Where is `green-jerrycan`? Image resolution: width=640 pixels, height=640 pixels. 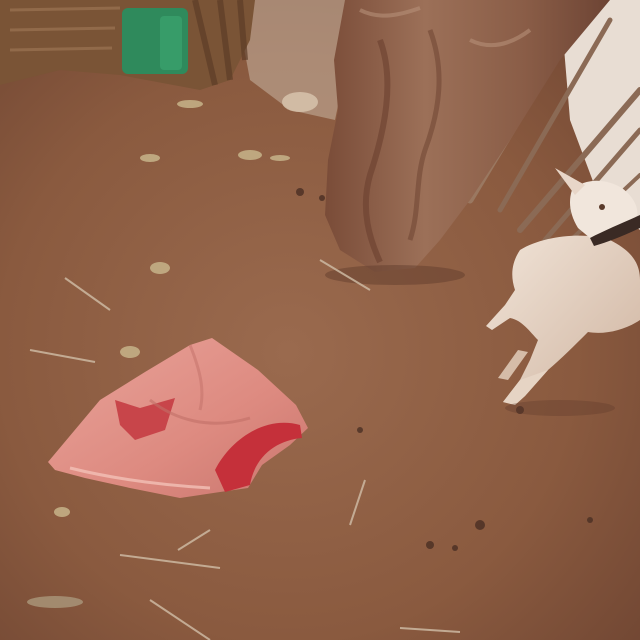
green-jerrycan is located at coordinates (155, 41).